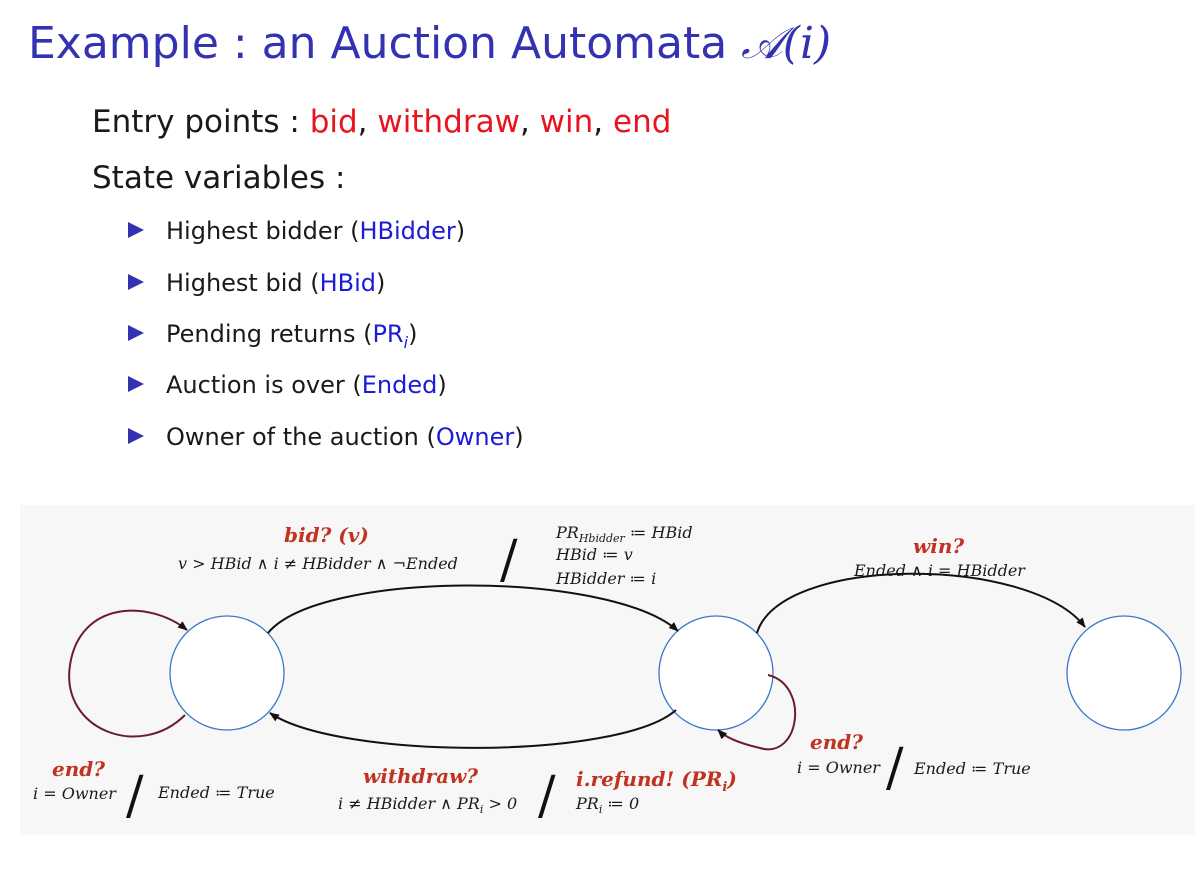 This screenshot has height=871, width=1197. Describe the element at coordinates (473, 609) in the screenshot. I see `bid-transition-arrow` at that location.